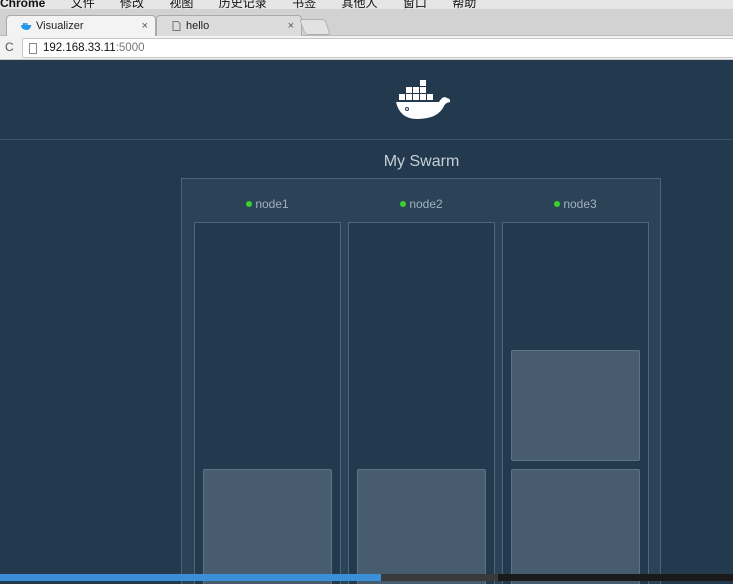 This screenshot has height=584, width=733. What do you see at coordinates (315, 27) in the screenshot?
I see `new-tab-button` at bounding box center [315, 27].